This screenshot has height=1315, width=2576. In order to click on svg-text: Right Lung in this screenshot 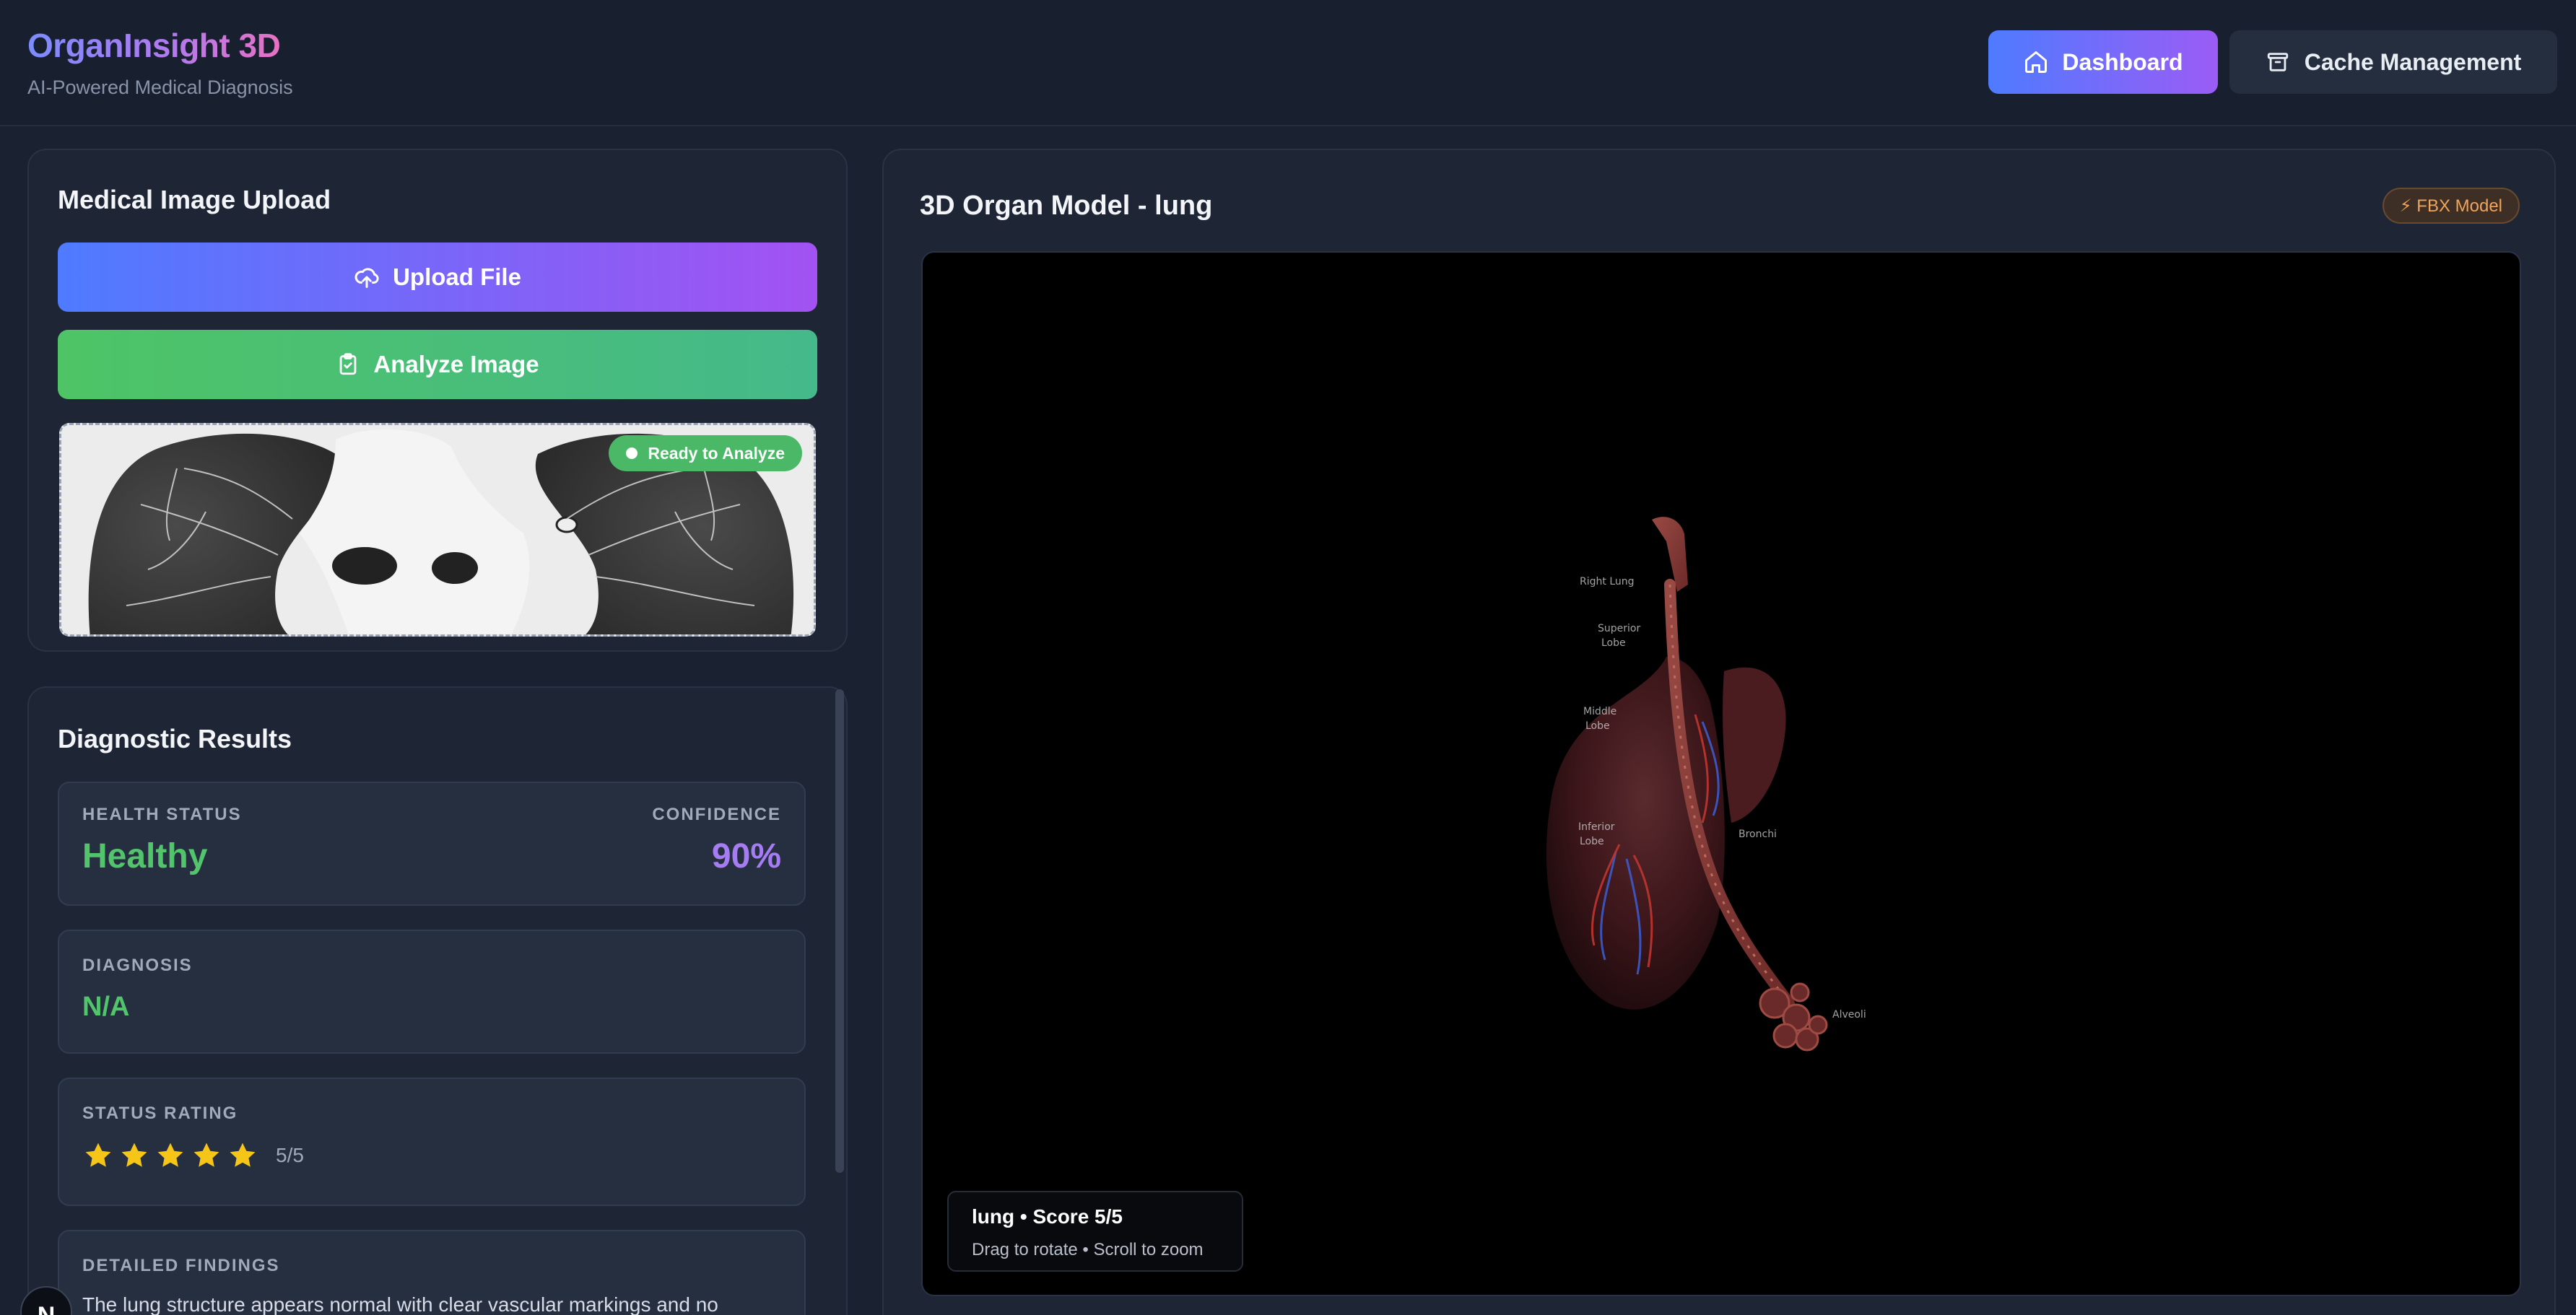, I will do `click(1607, 581)`.